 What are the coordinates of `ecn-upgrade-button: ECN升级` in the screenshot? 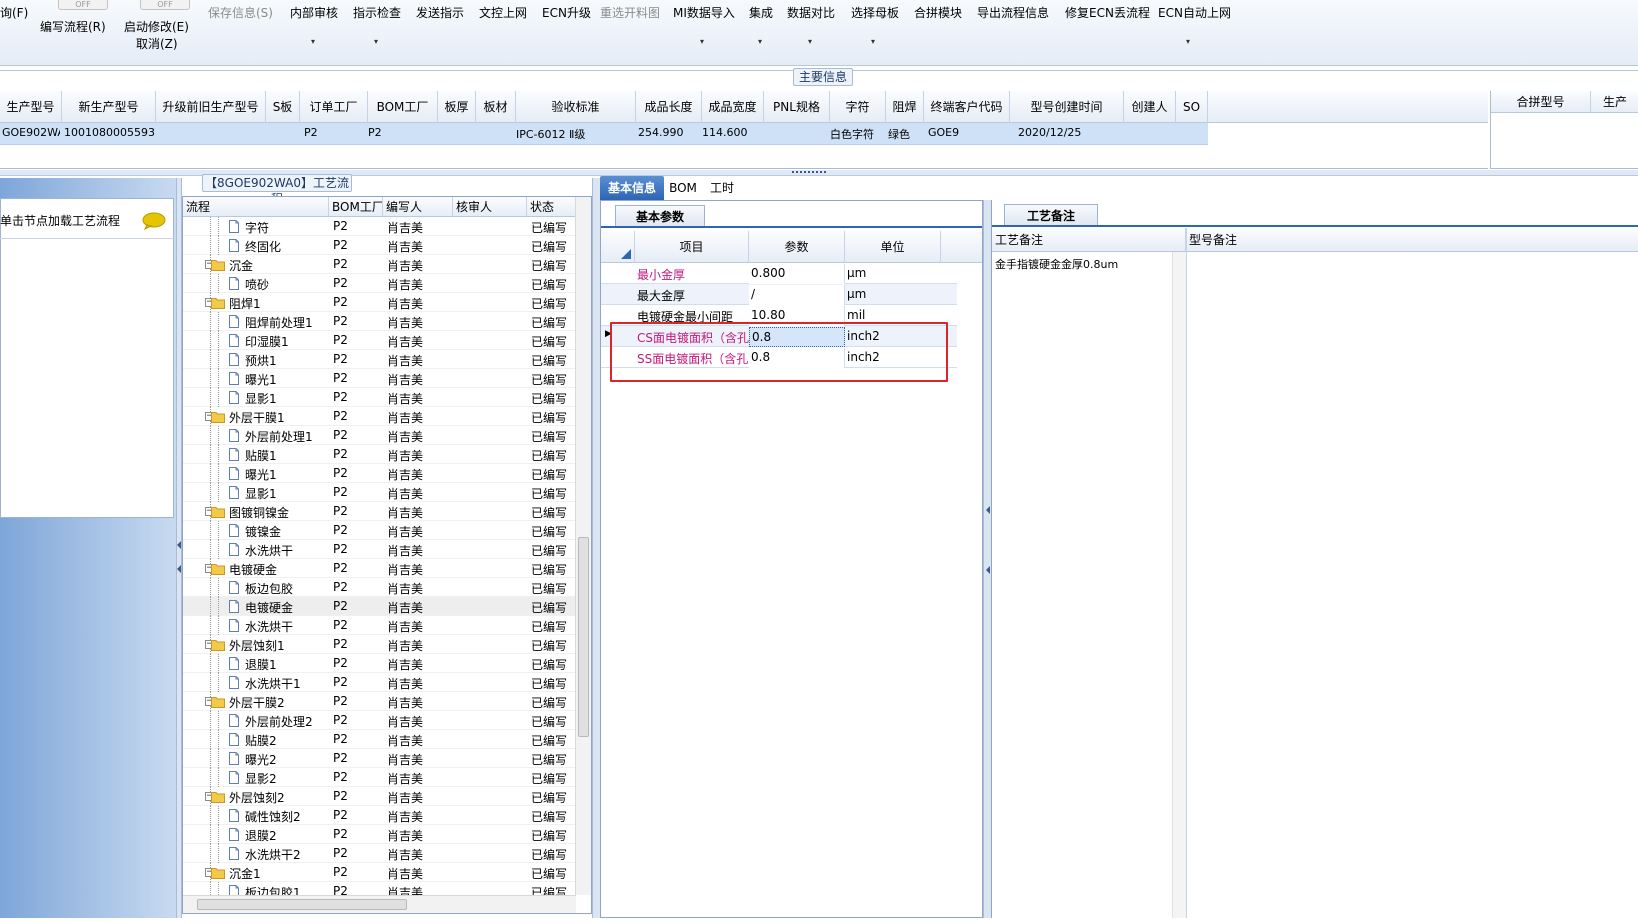 It's located at (566, 13).